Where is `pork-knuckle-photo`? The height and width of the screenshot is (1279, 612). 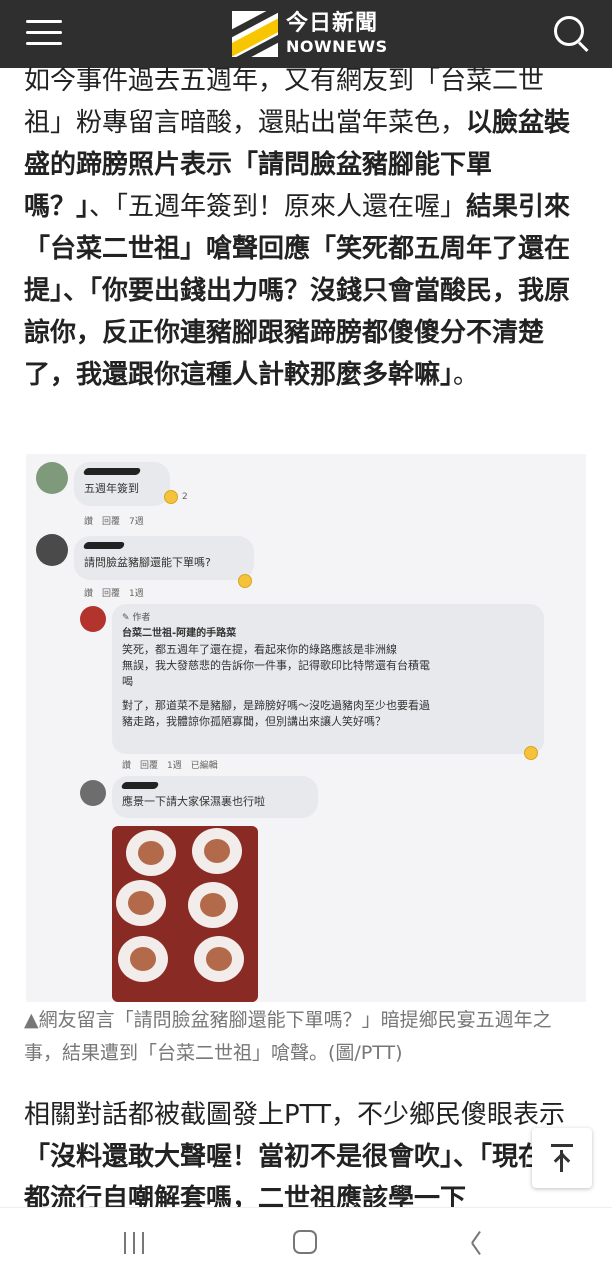 pork-knuckle-photo is located at coordinates (185, 914).